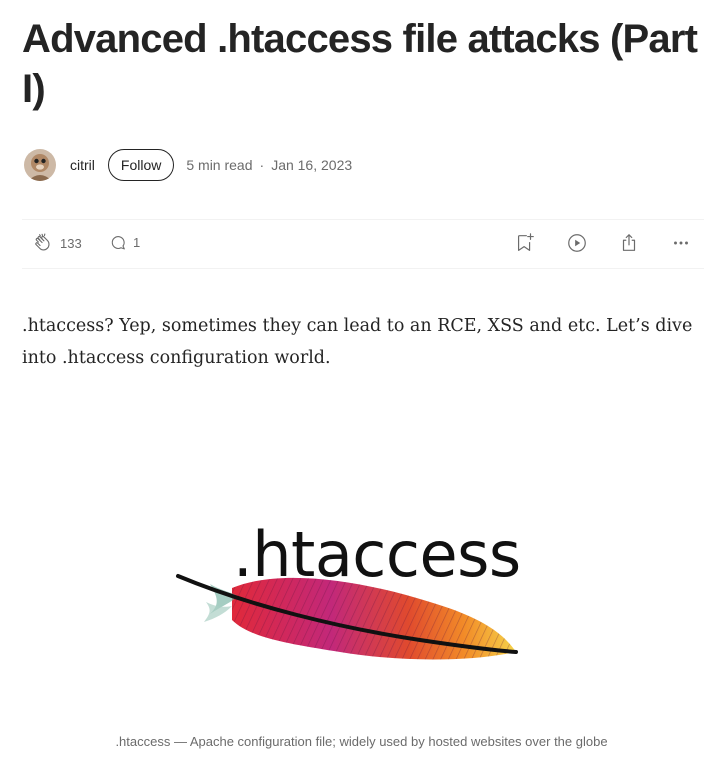 This screenshot has width=723, height=773. I want to click on bookmark-add-icon, so click(525, 243).